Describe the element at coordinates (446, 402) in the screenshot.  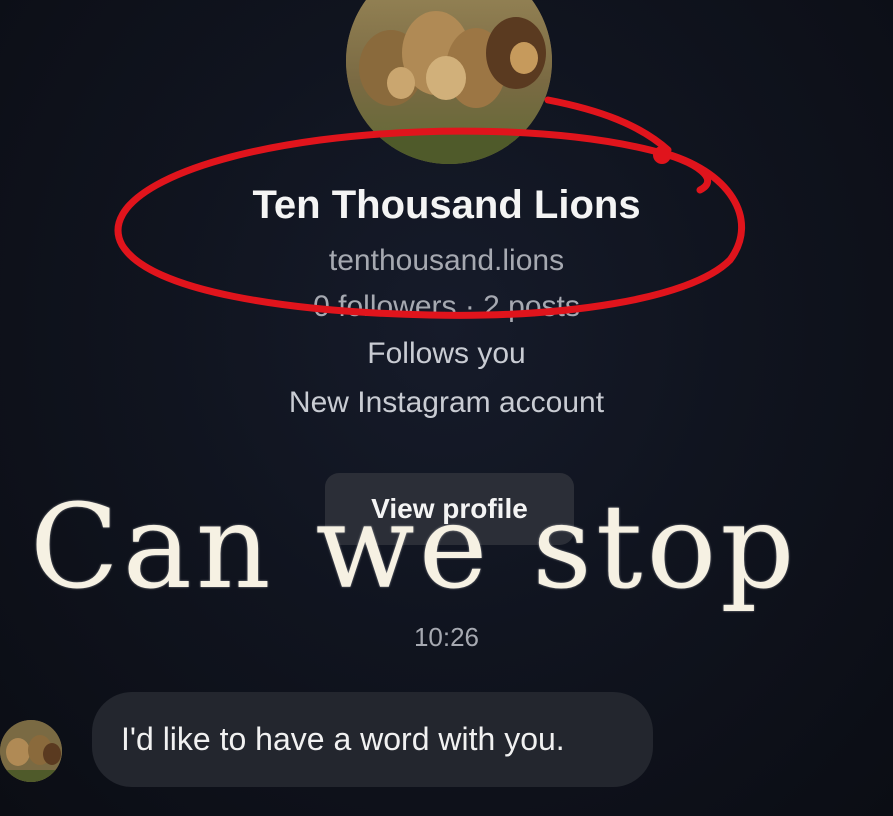
I see `new-account-note: New Instagram account` at that location.